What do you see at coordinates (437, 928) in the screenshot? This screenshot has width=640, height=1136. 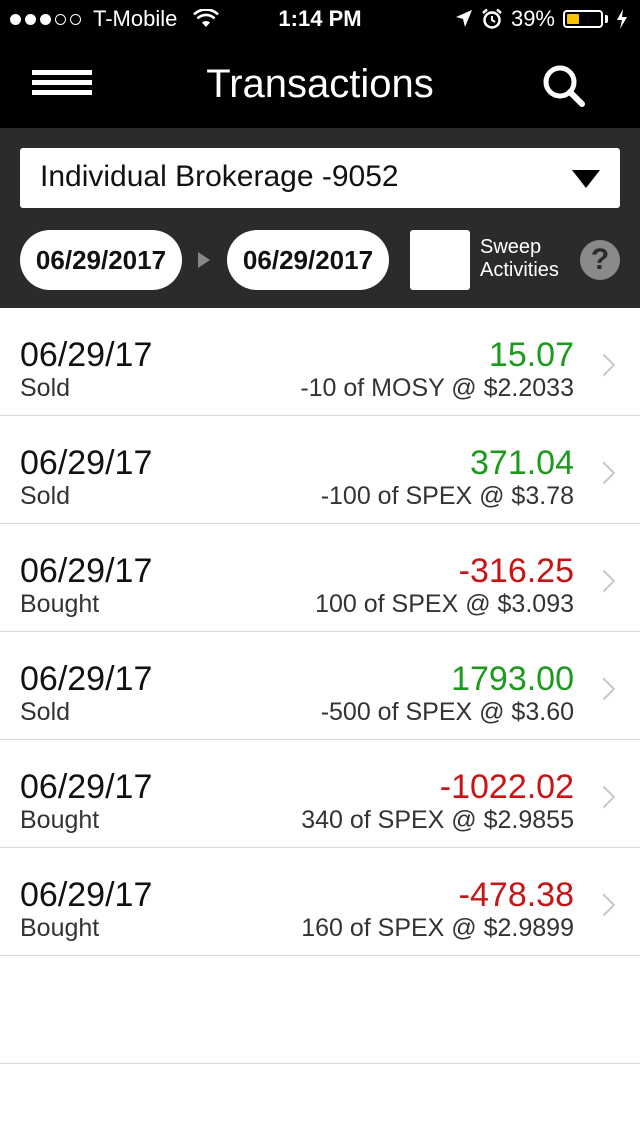 I see `transaction-detail: 160 of SPEX @ $2.9899` at bounding box center [437, 928].